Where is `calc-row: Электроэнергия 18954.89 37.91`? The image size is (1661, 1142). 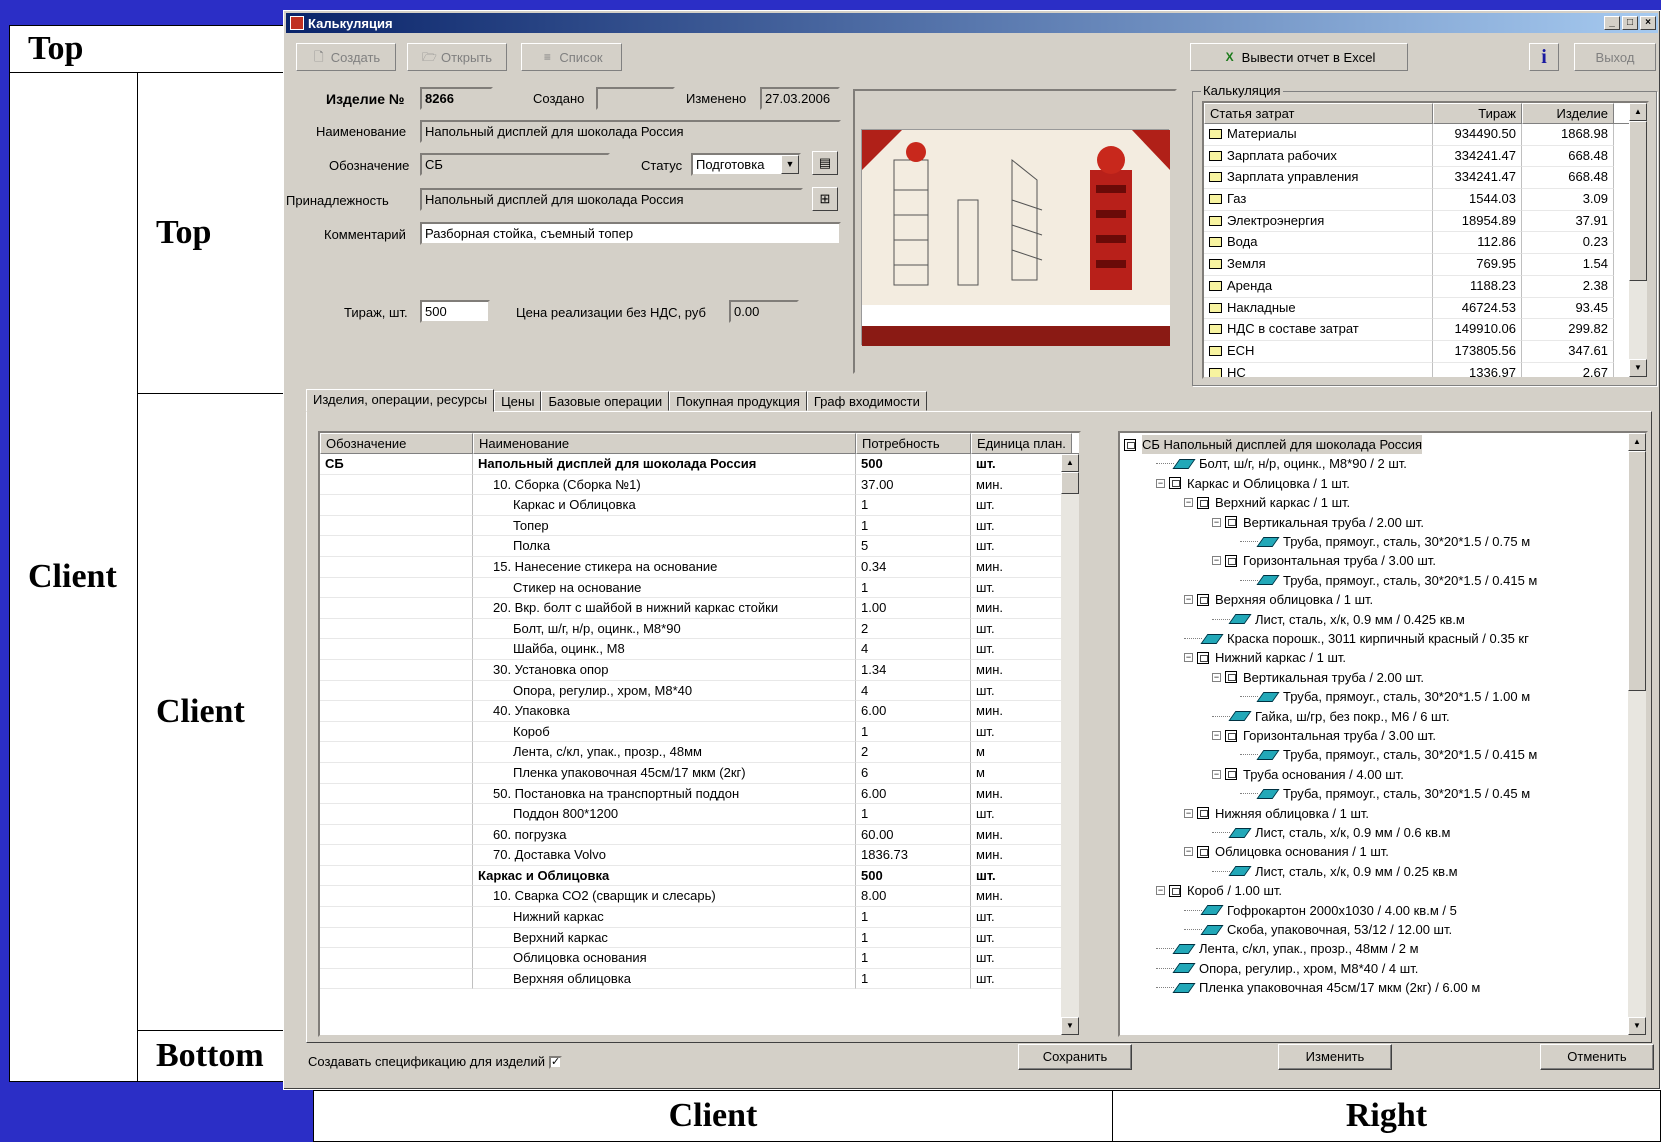
calc-row: Электроэнергия 18954.89 37.91 is located at coordinates (1425, 221).